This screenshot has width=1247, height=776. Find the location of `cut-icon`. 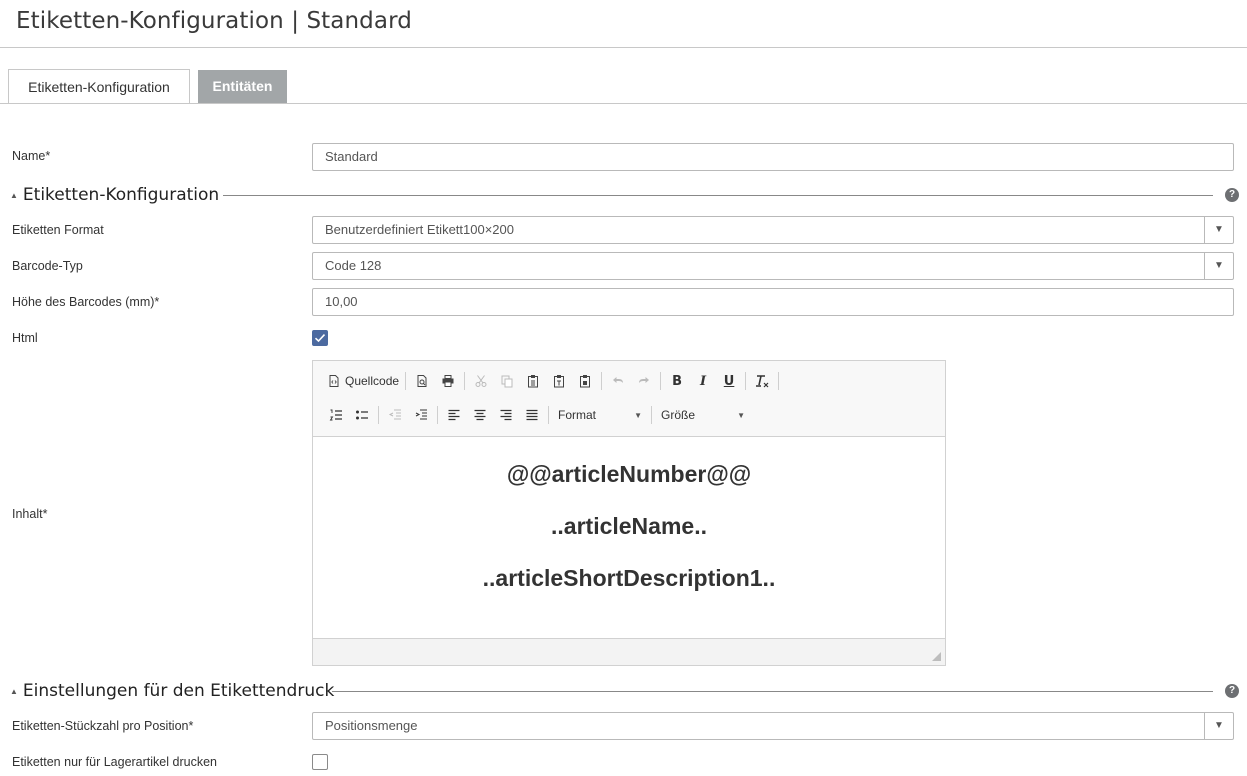

cut-icon is located at coordinates (481, 381).